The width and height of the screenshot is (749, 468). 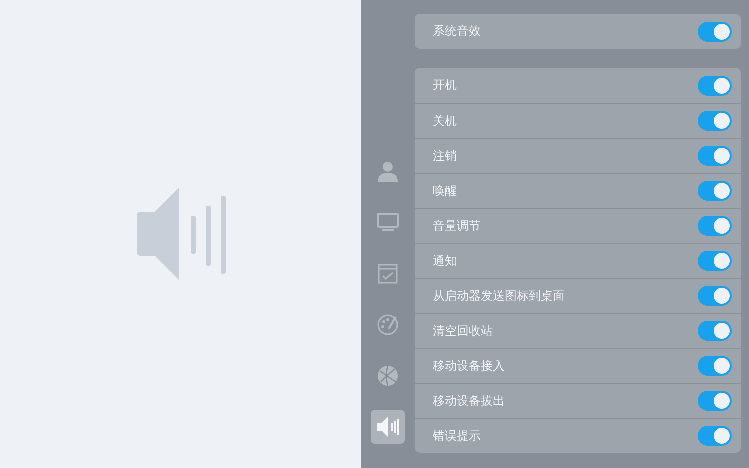 I want to click on setting-label: 注销, so click(x=445, y=156).